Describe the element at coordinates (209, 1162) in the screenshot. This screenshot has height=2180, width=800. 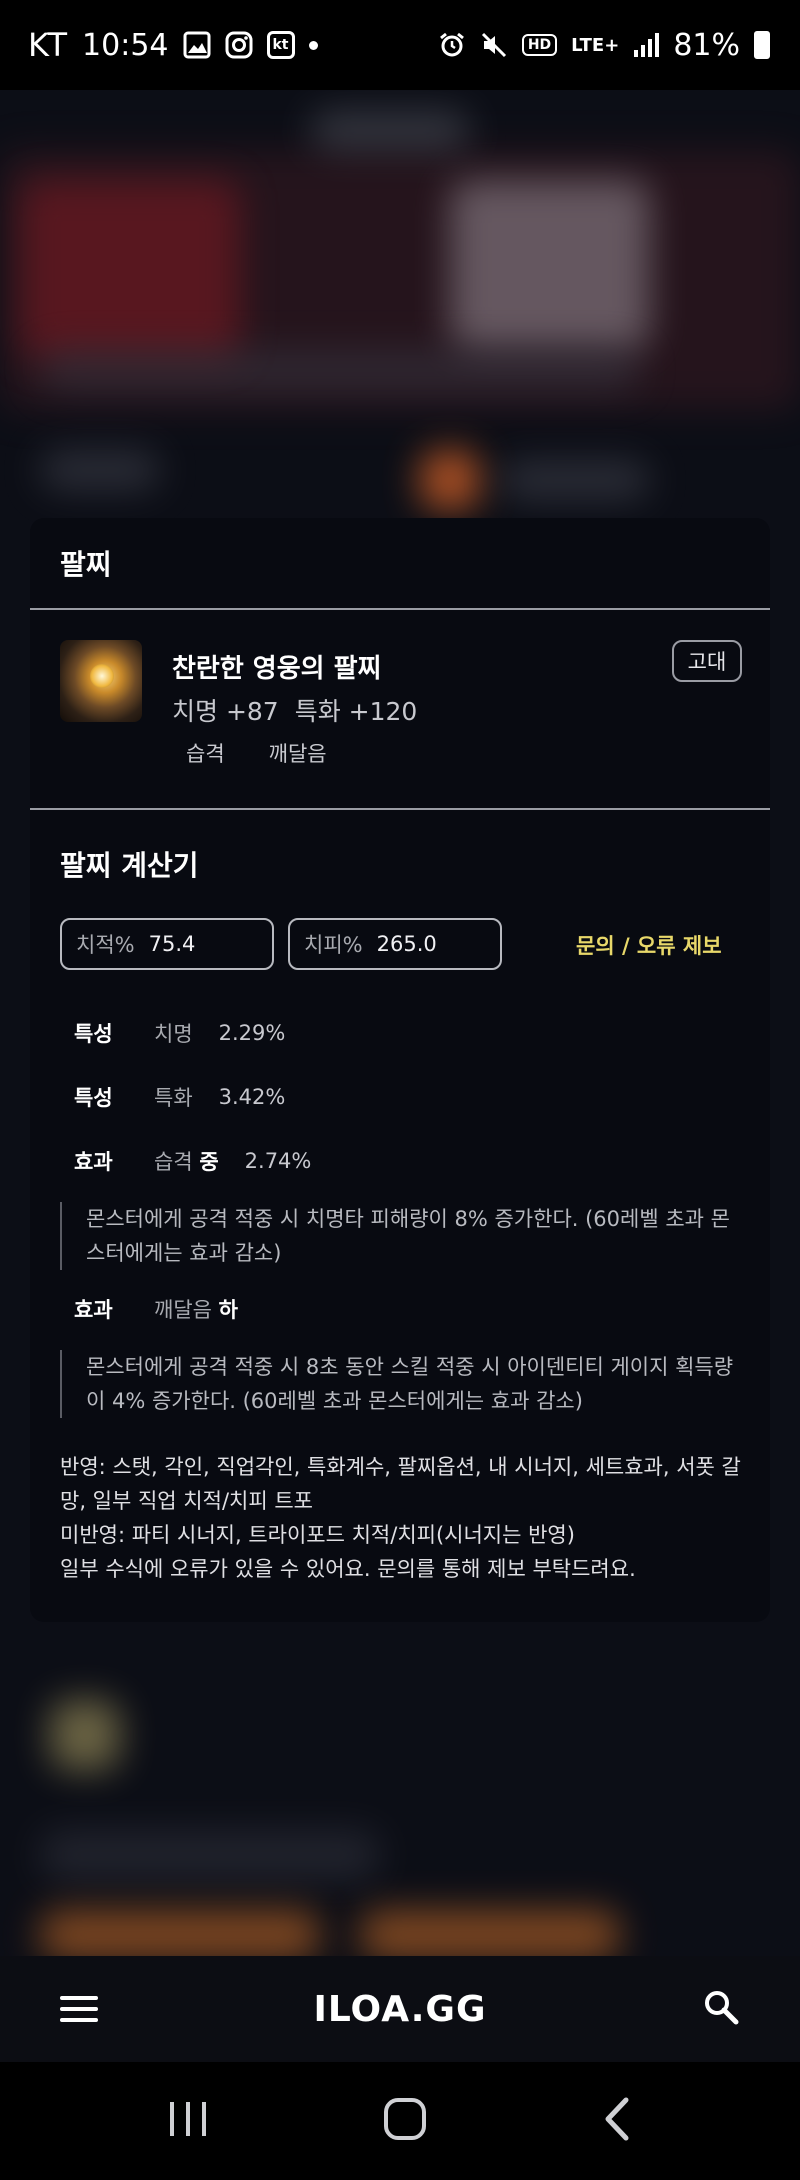
I see `effect-tier: 중` at that location.